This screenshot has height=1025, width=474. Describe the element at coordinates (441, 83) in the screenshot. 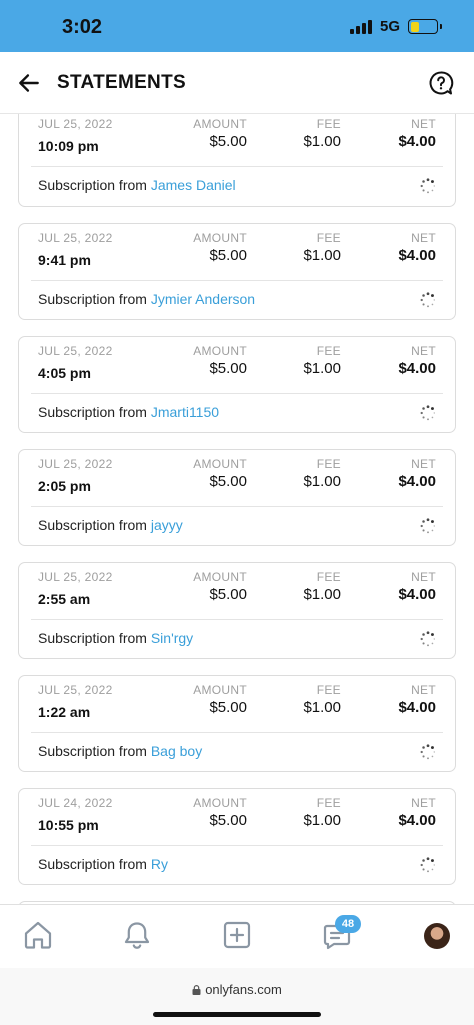

I see `help-icon` at that location.